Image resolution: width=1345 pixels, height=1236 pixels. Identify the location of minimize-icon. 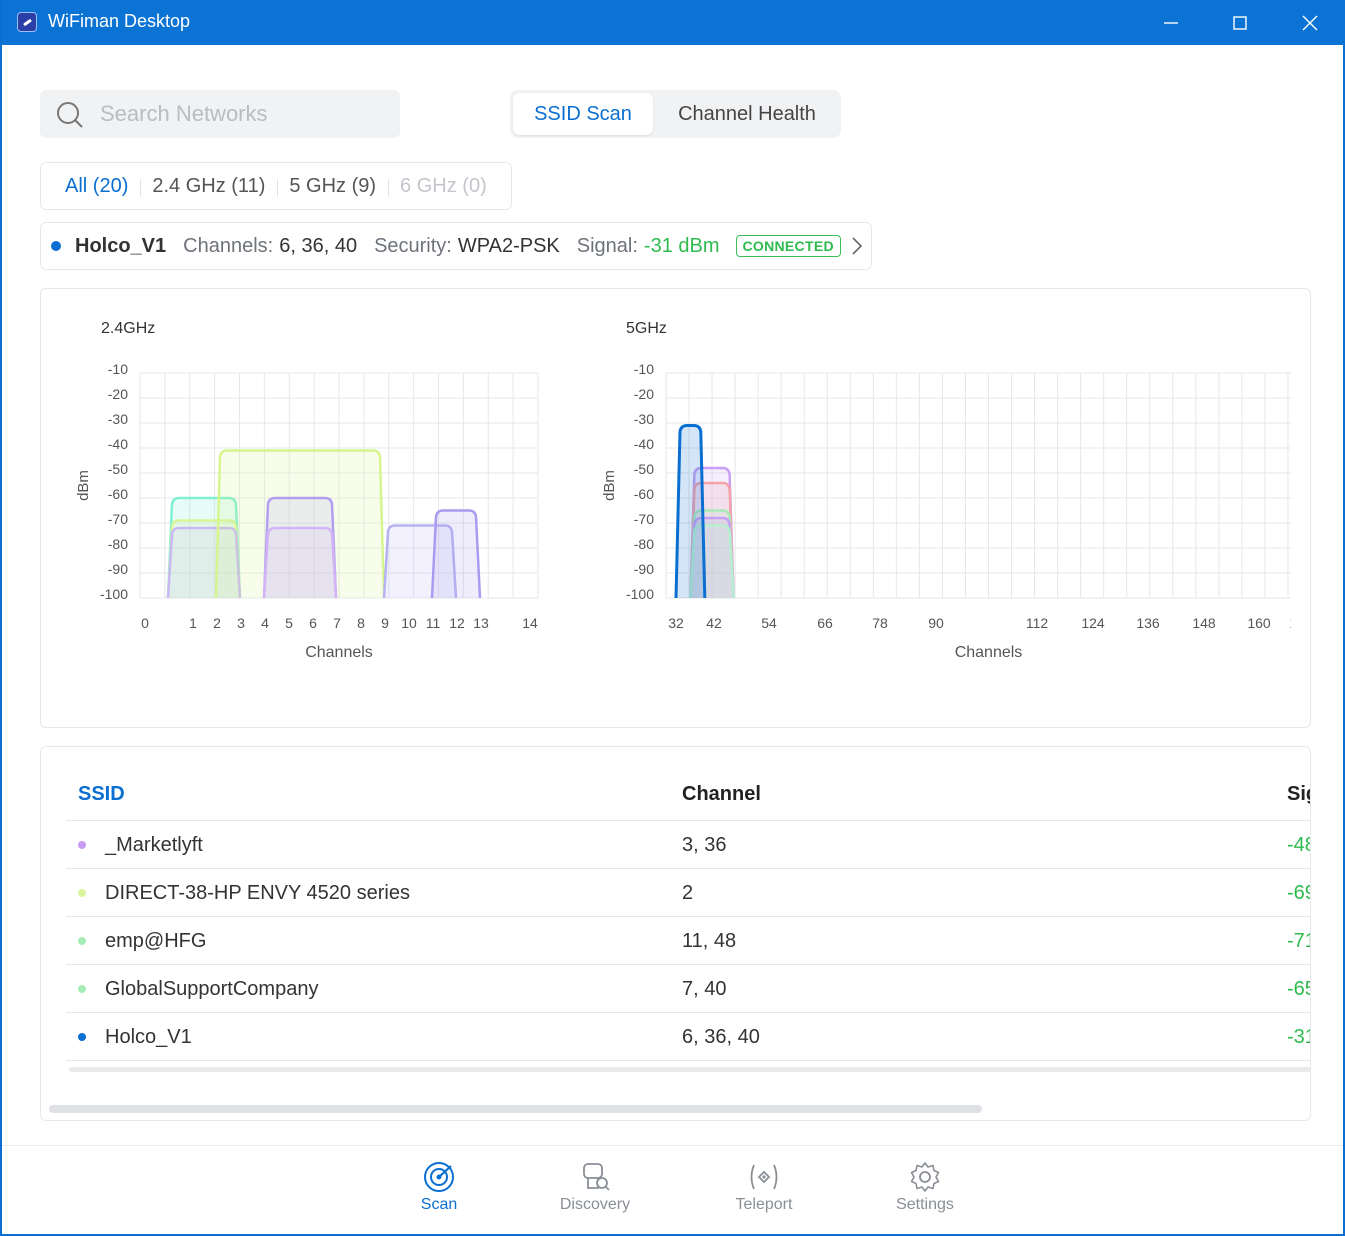
(1171, 22).